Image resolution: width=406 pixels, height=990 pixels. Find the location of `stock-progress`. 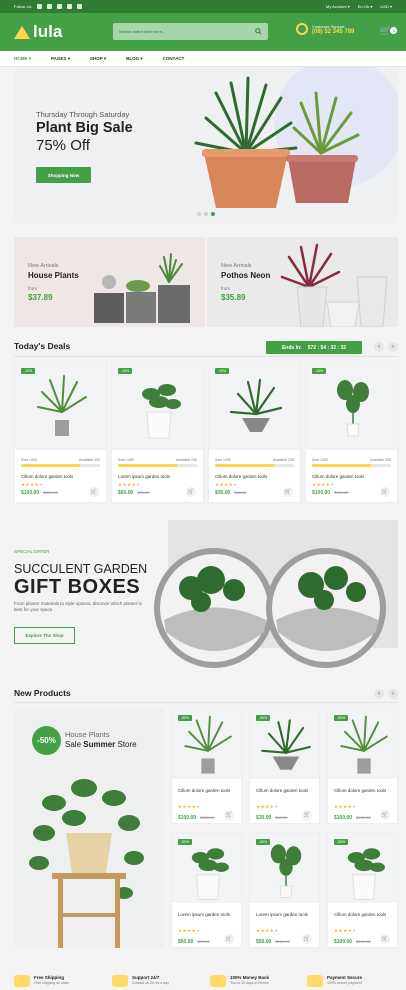

stock-progress is located at coordinates (351, 465).